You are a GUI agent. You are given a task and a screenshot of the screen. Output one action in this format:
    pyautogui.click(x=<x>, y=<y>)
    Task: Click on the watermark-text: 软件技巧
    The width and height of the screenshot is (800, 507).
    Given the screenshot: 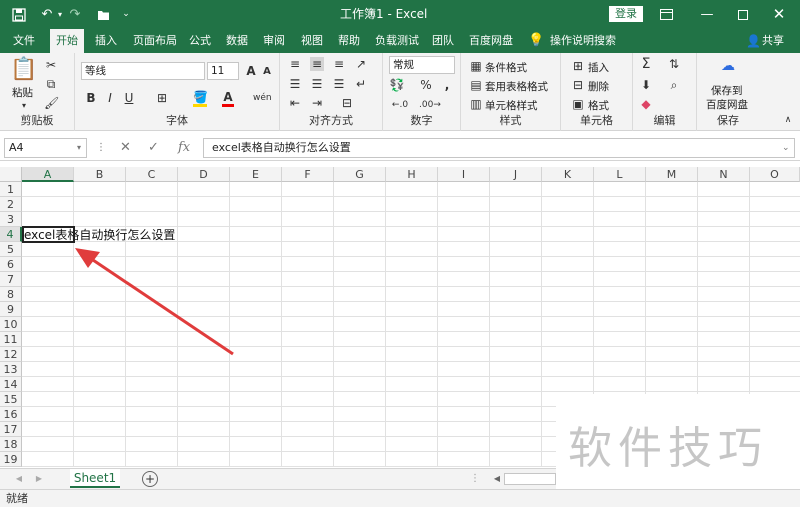 What is the action you would take?
    pyautogui.click(x=668, y=448)
    